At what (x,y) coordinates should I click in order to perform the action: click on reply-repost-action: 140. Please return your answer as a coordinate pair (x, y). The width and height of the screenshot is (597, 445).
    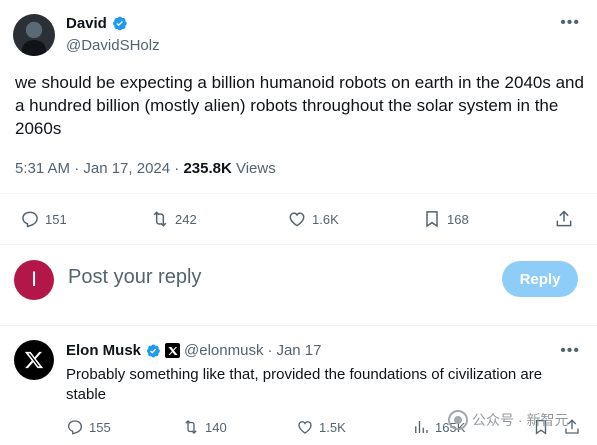
    Looking at the image, I should click on (204, 427).